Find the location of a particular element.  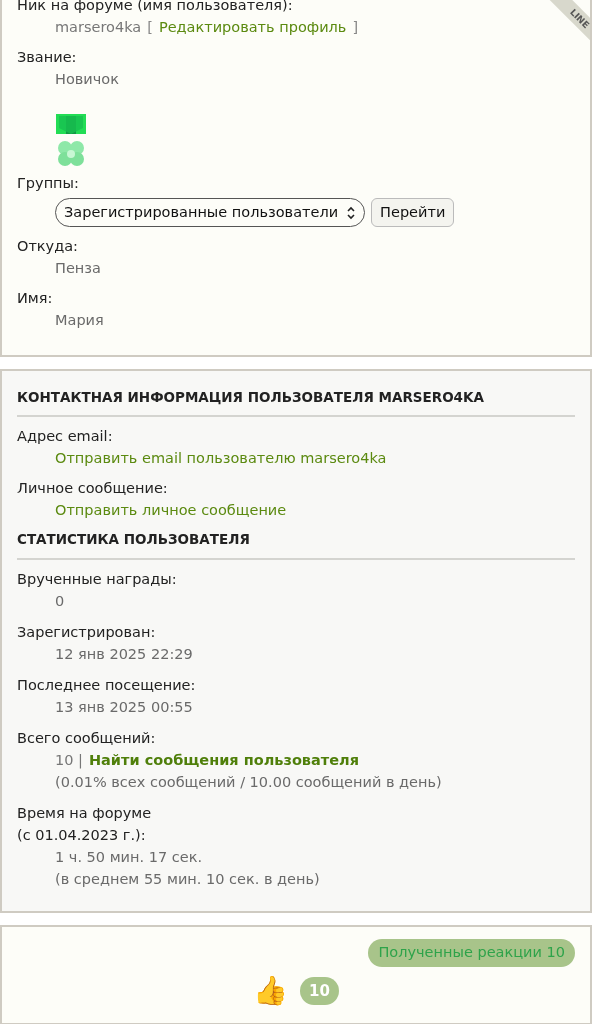

field-label: Всего сообщений: is located at coordinates (87, 738).